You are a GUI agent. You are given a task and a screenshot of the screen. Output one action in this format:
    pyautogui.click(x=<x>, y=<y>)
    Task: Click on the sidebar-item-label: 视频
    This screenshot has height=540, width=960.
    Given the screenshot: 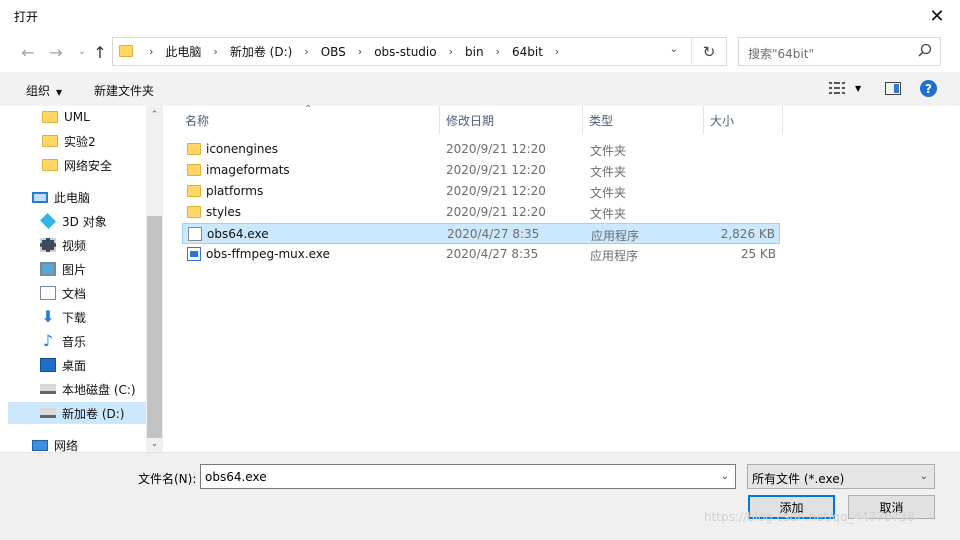 What is the action you would take?
    pyautogui.click(x=74, y=245)
    